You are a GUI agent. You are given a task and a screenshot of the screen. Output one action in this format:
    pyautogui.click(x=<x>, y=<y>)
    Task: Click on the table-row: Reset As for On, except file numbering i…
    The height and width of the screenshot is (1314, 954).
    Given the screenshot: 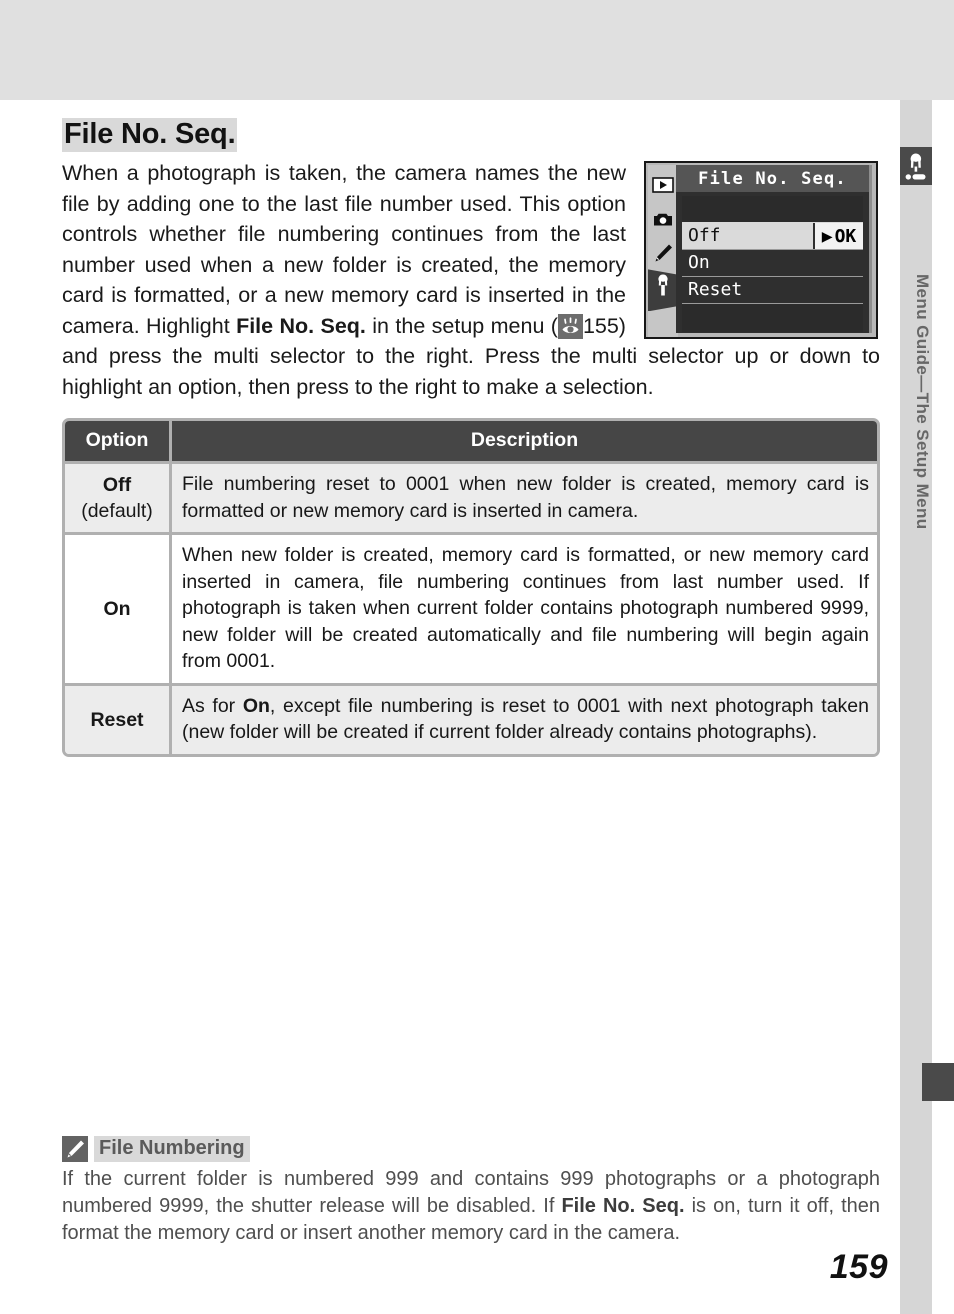 What is the action you would take?
    pyautogui.click(x=471, y=718)
    